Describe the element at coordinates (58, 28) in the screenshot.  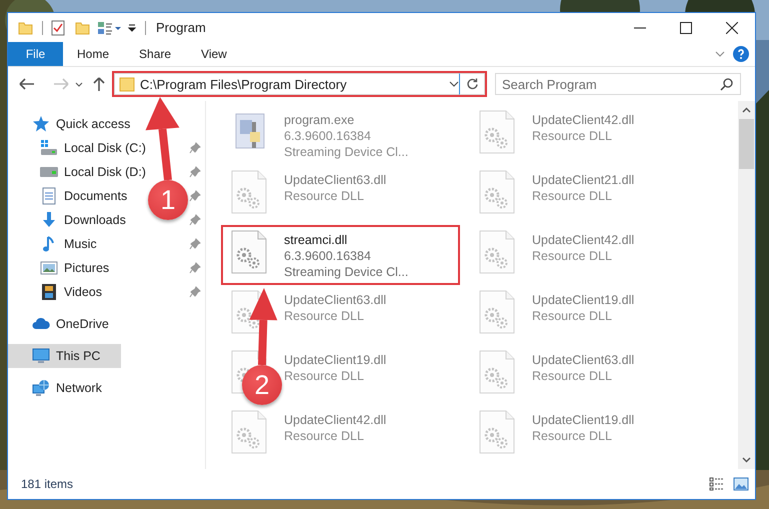
I see `checklist-icon` at that location.